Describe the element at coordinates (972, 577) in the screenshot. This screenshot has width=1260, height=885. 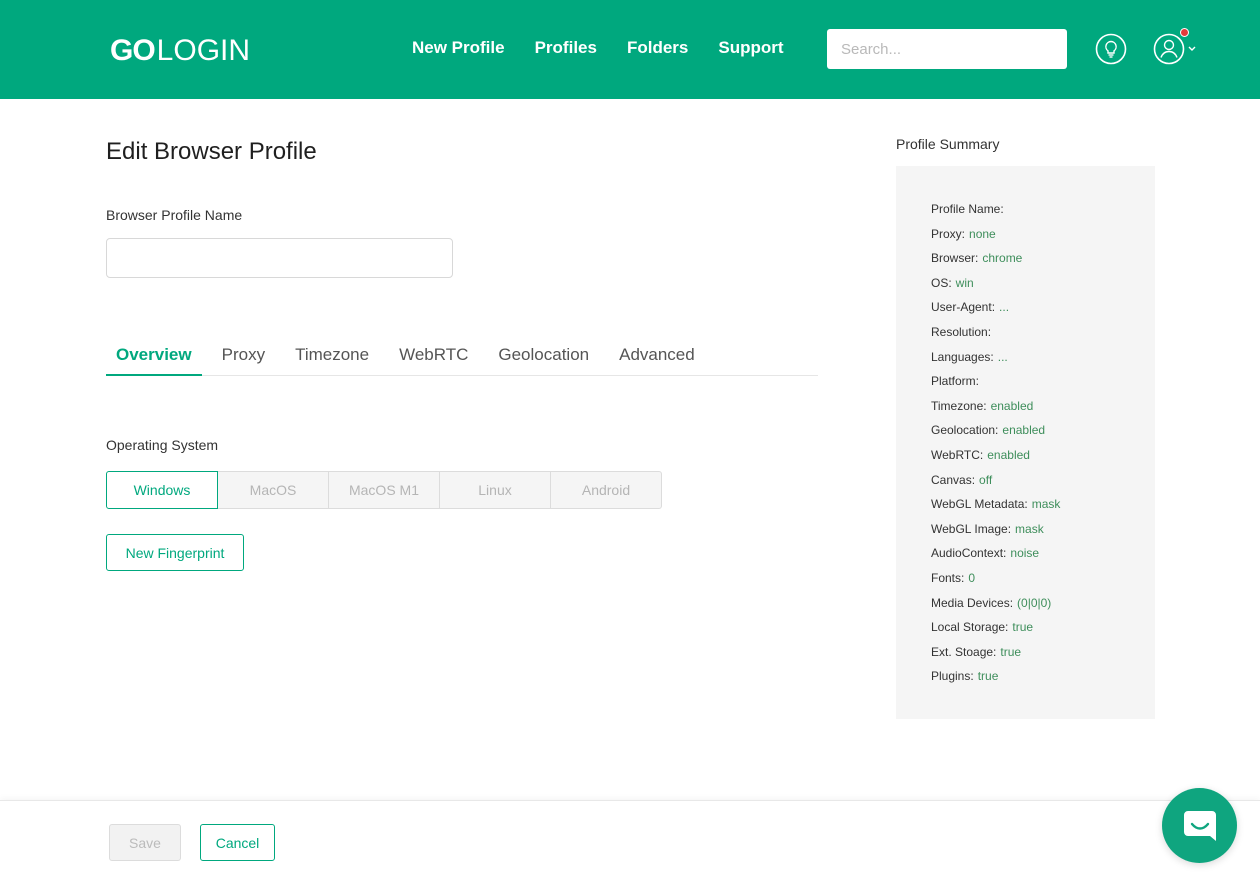
I see `summary-value: 0` at that location.